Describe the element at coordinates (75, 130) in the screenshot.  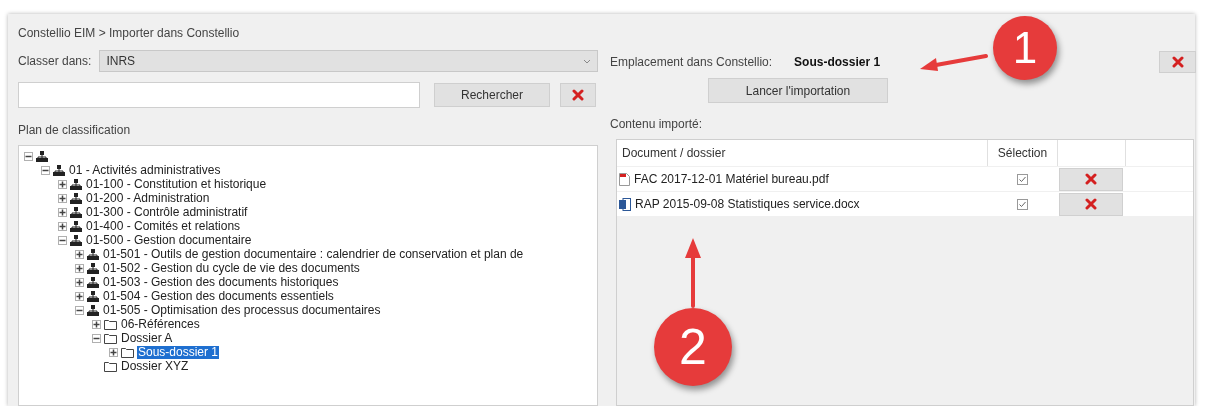
I see `tree-label: Plan de classification` at that location.